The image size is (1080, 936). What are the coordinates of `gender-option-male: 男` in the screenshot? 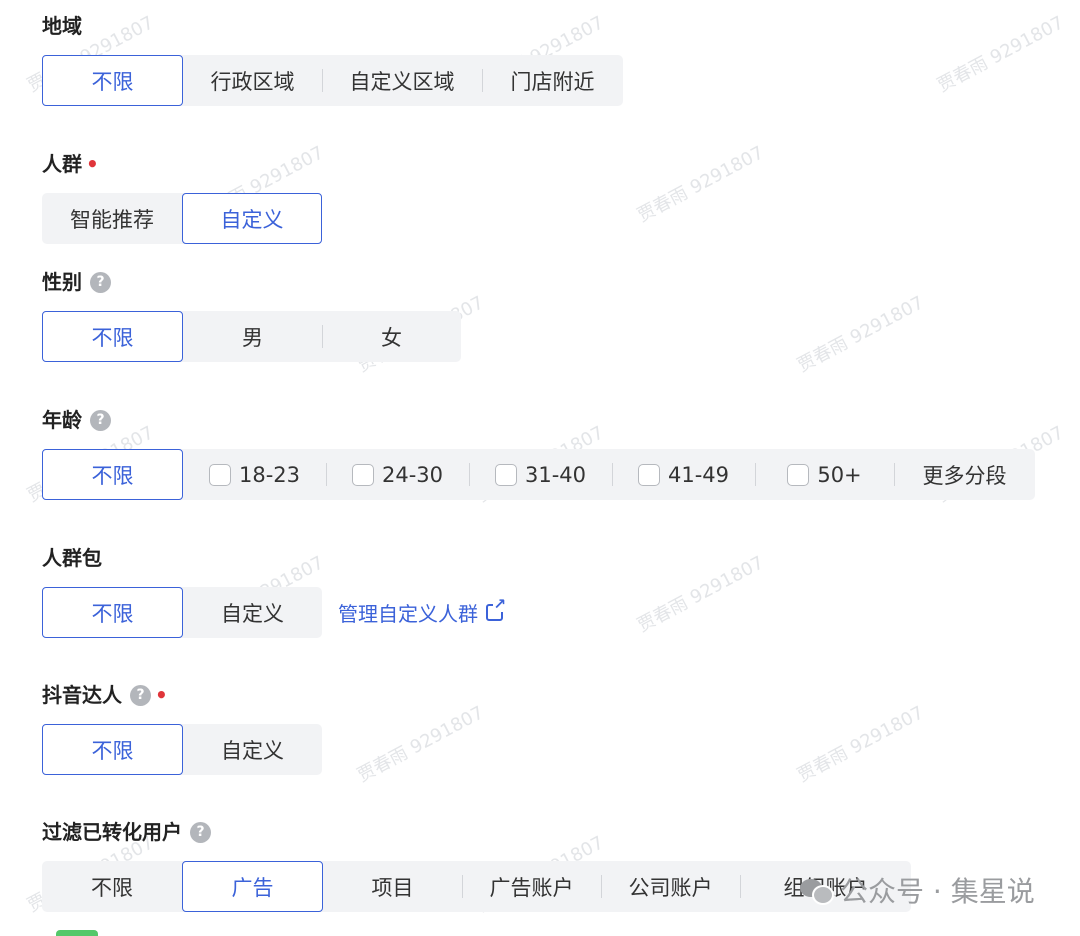 It's located at (252, 336).